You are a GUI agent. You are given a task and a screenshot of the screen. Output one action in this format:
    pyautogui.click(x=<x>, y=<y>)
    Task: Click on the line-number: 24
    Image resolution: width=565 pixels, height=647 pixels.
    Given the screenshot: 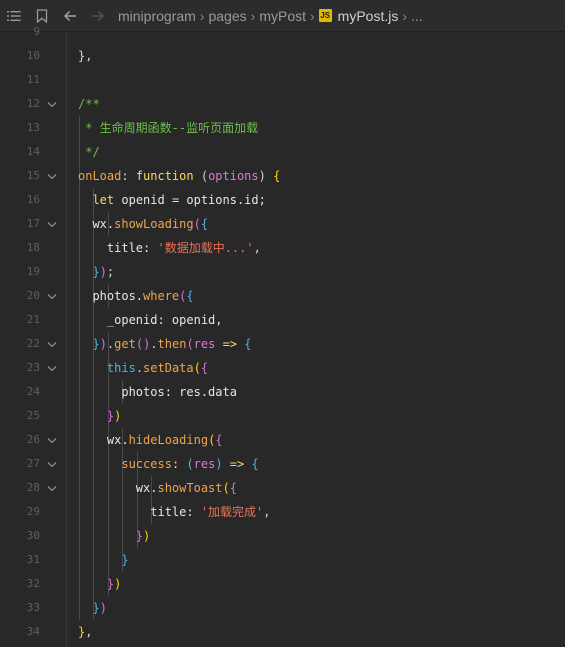 What is the action you would take?
    pyautogui.click(x=33, y=391)
    